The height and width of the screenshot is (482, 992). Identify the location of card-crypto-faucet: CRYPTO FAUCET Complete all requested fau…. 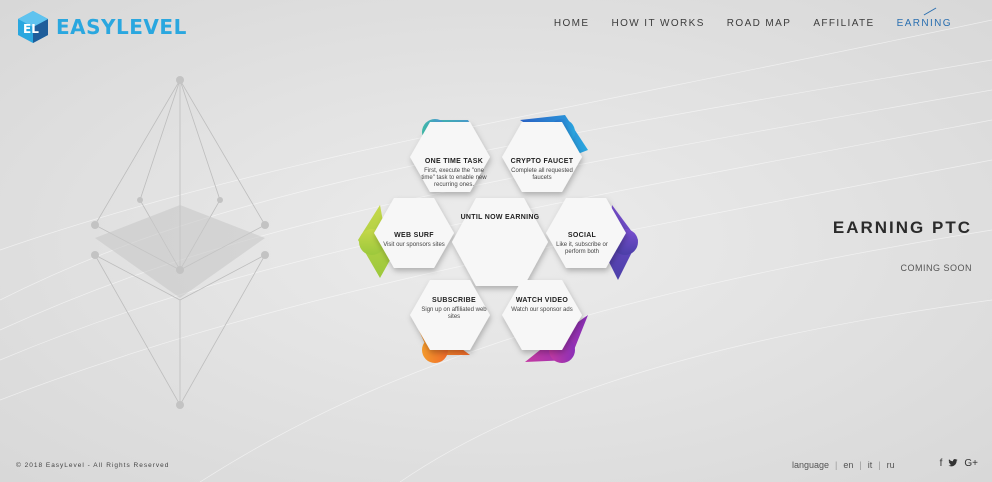
(542, 170).